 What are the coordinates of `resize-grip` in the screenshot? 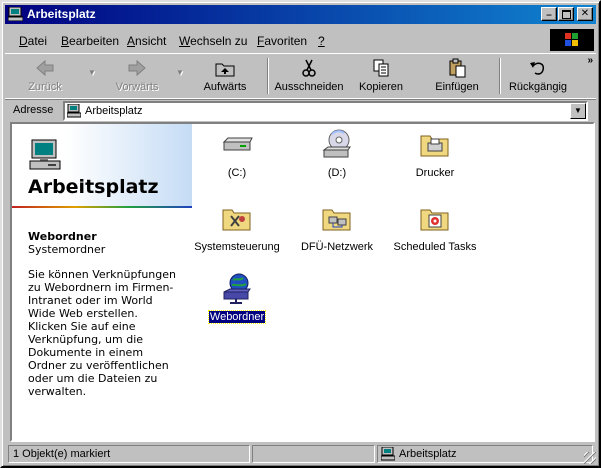 It's located at (590, 458).